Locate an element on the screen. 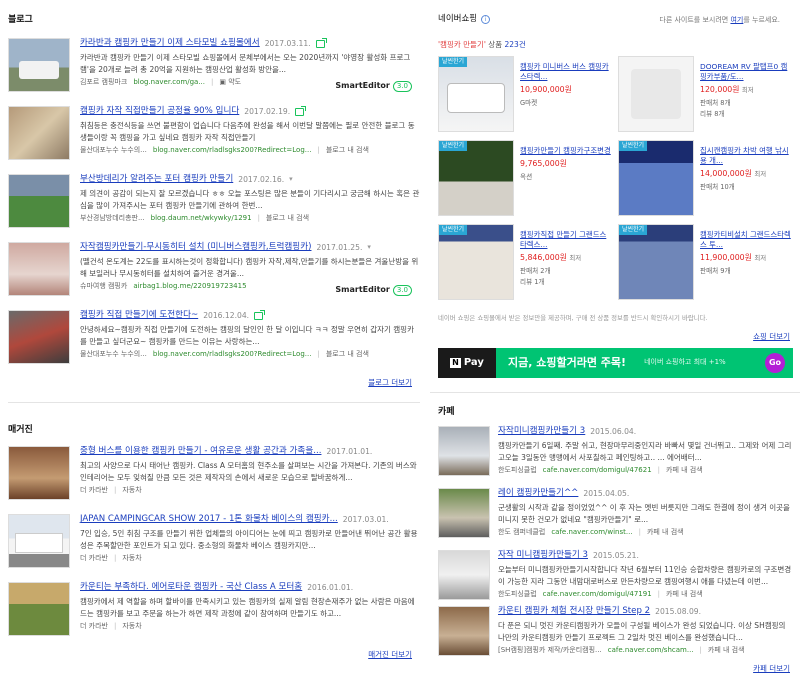 The image size is (800, 678). product-seller: 옥션 is located at coordinates (526, 176).